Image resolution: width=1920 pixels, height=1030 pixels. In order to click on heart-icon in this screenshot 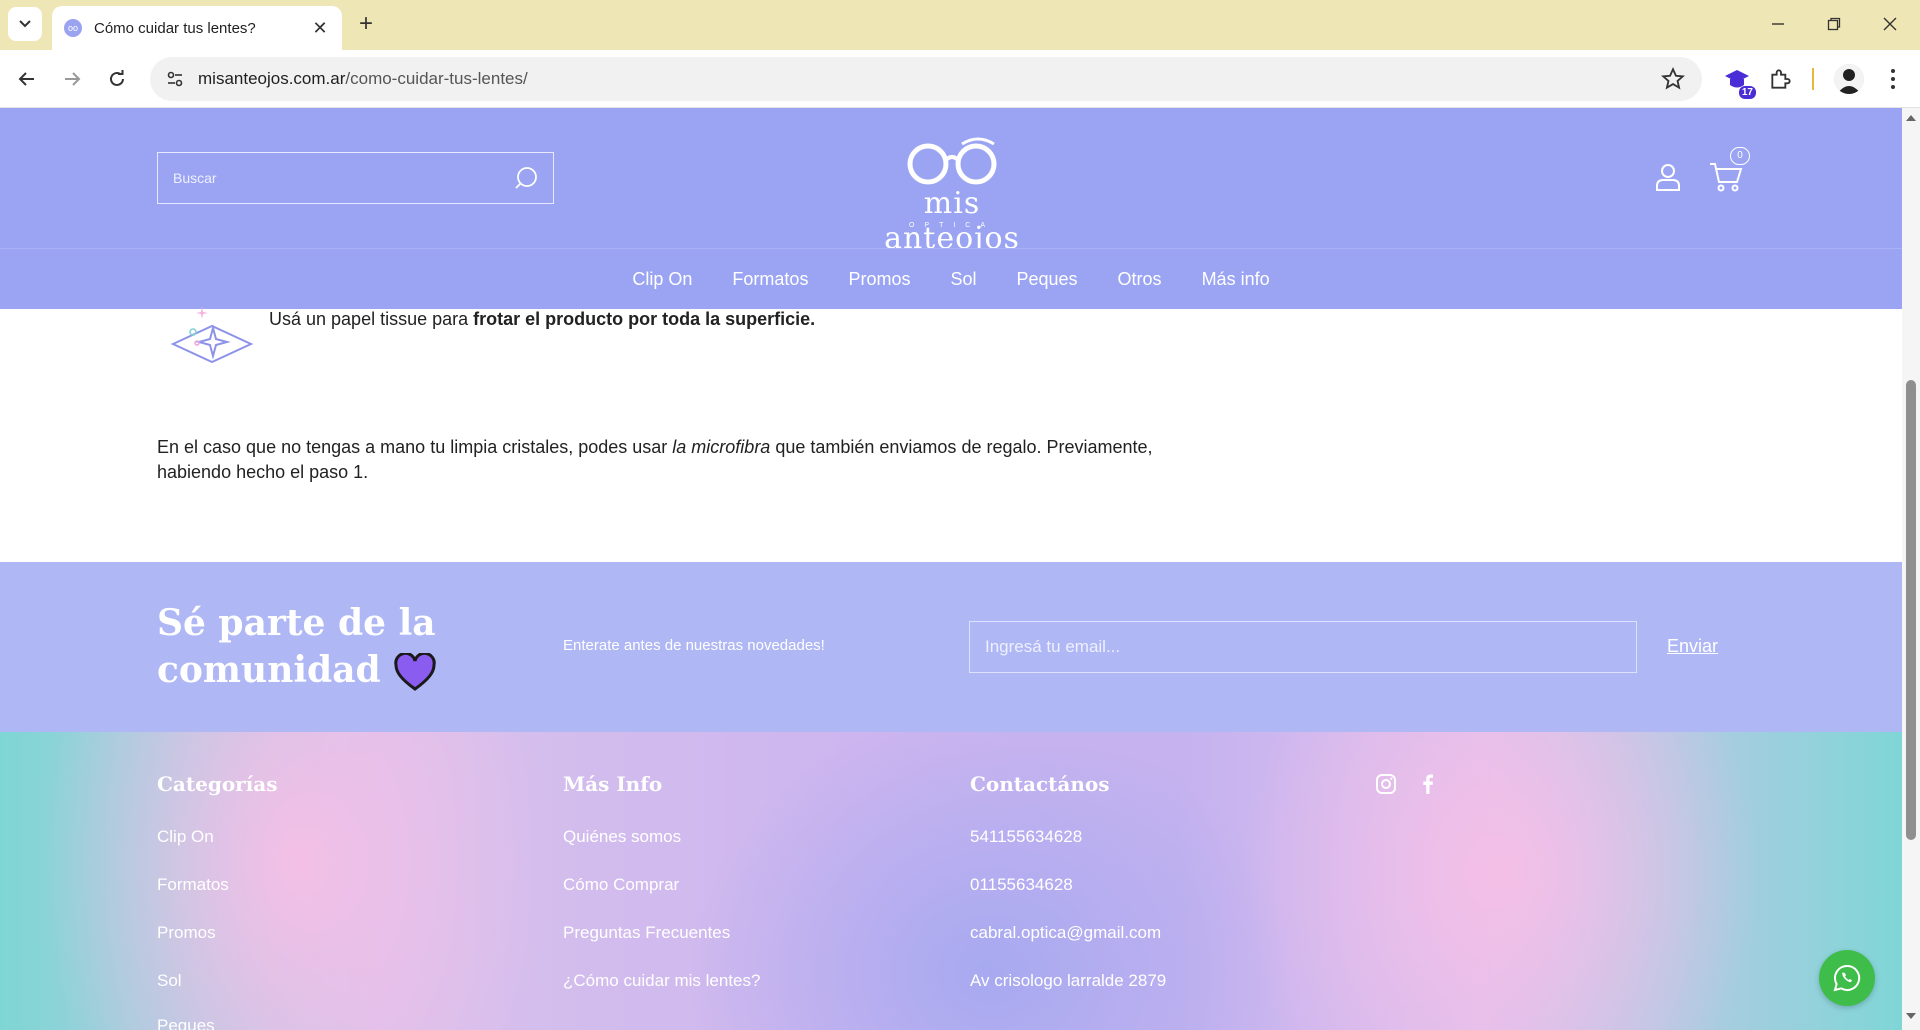, I will do `click(415, 672)`.